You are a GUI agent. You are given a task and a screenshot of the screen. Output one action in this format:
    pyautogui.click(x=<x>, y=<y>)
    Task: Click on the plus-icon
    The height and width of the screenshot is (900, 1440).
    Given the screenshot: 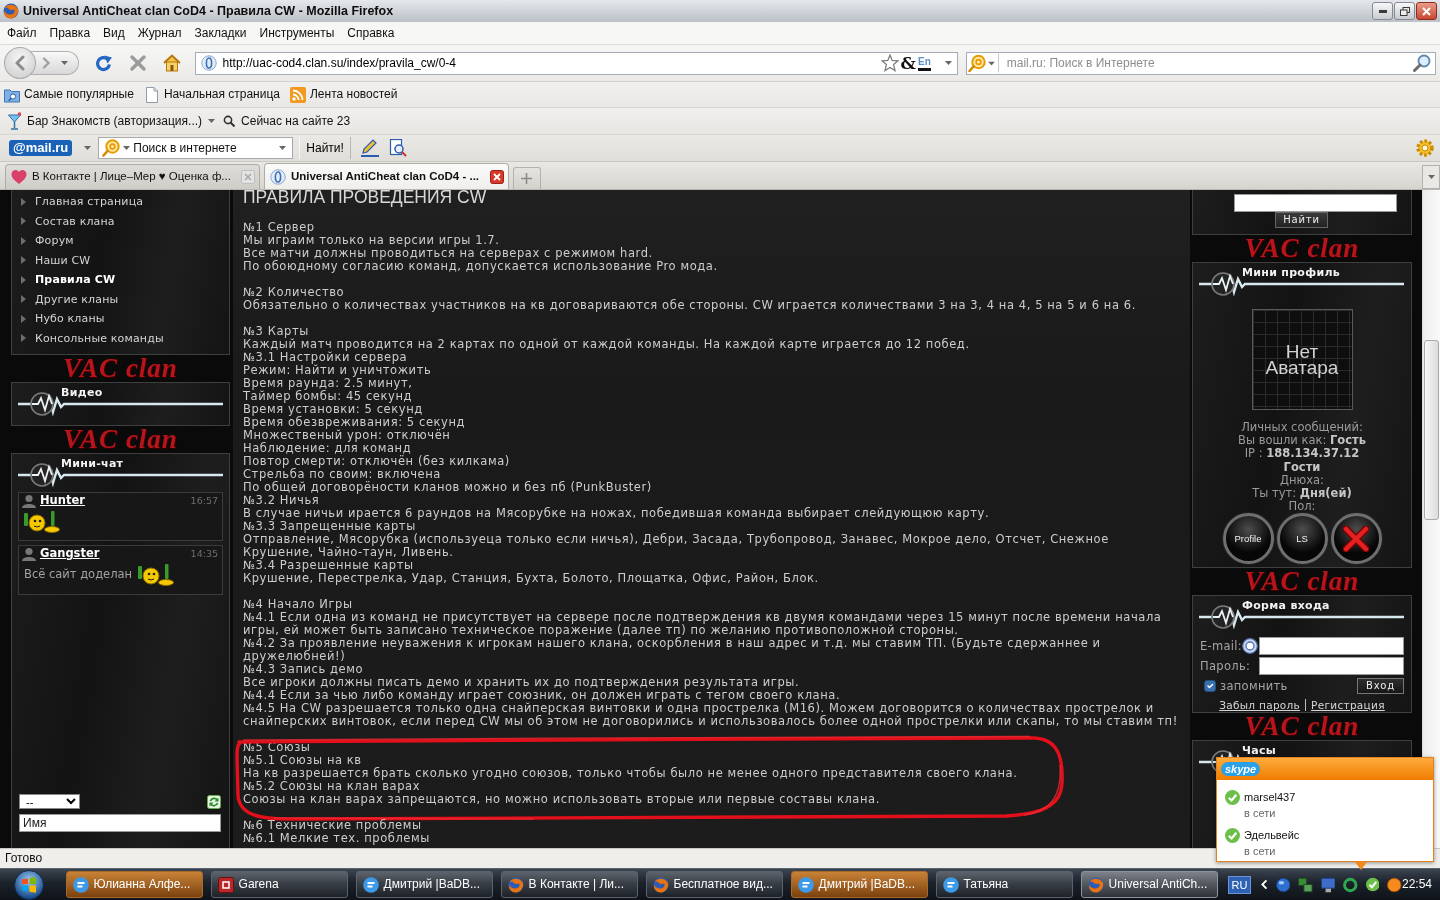 What is the action you would take?
    pyautogui.click(x=527, y=178)
    